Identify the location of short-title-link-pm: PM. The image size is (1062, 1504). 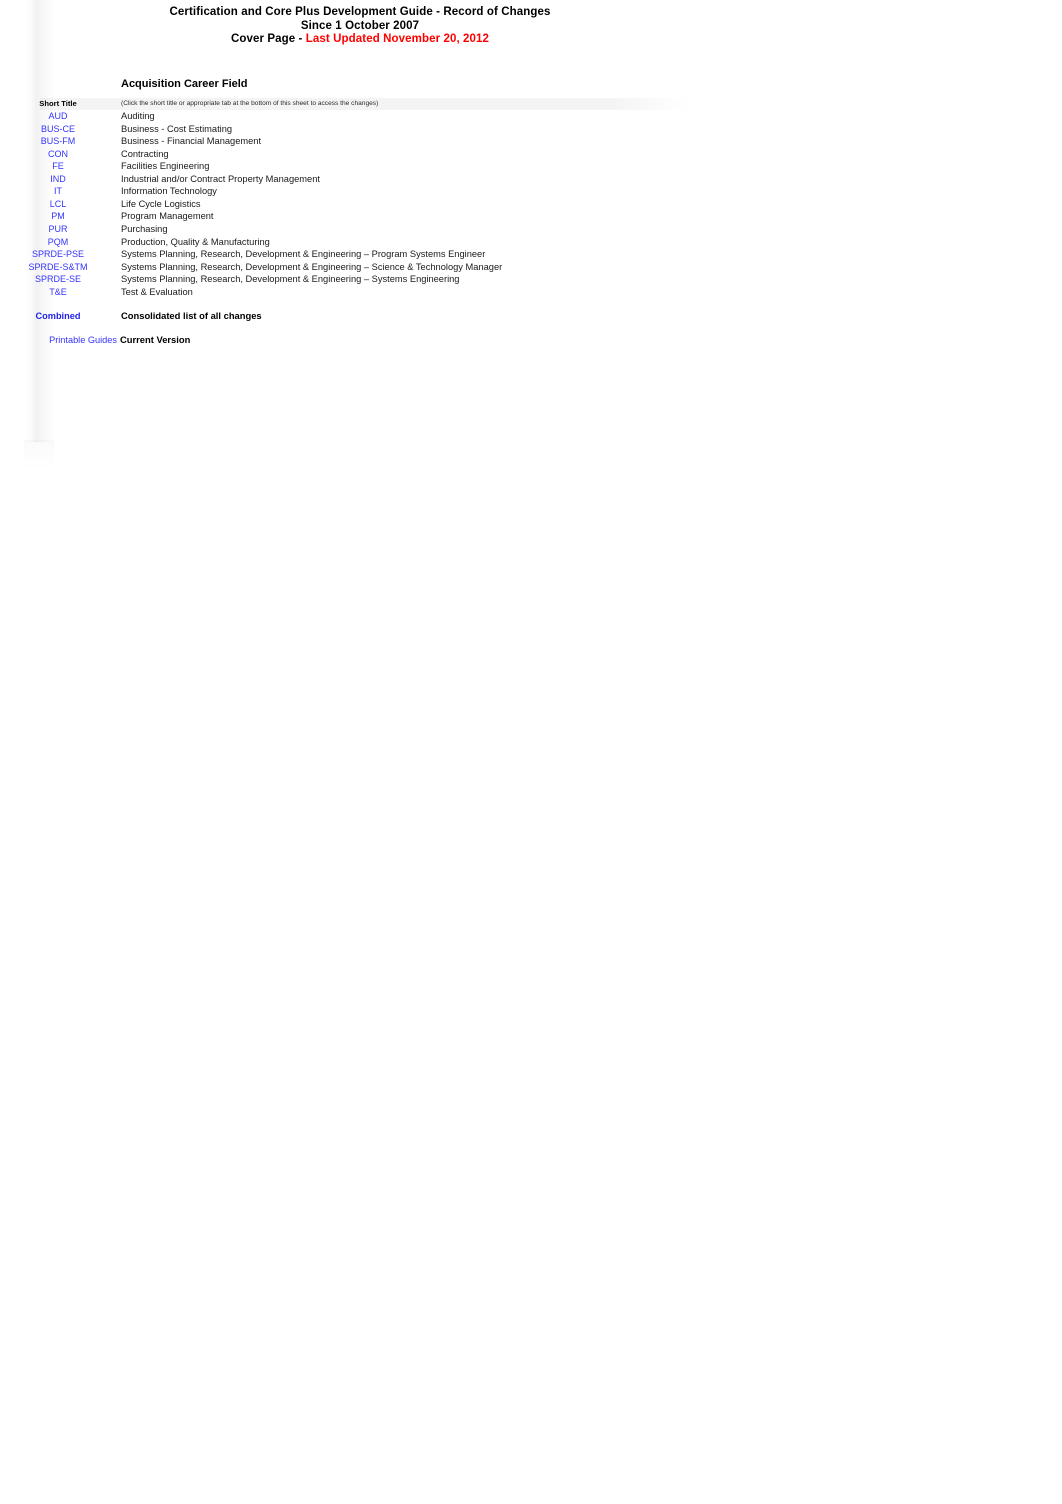
(58, 216).